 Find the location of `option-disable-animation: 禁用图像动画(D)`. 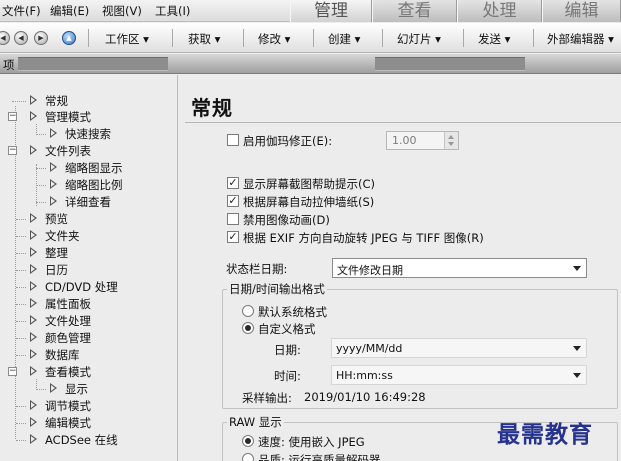

option-disable-animation: 禁用图像动画(D) is located at coordinates (377, 219).